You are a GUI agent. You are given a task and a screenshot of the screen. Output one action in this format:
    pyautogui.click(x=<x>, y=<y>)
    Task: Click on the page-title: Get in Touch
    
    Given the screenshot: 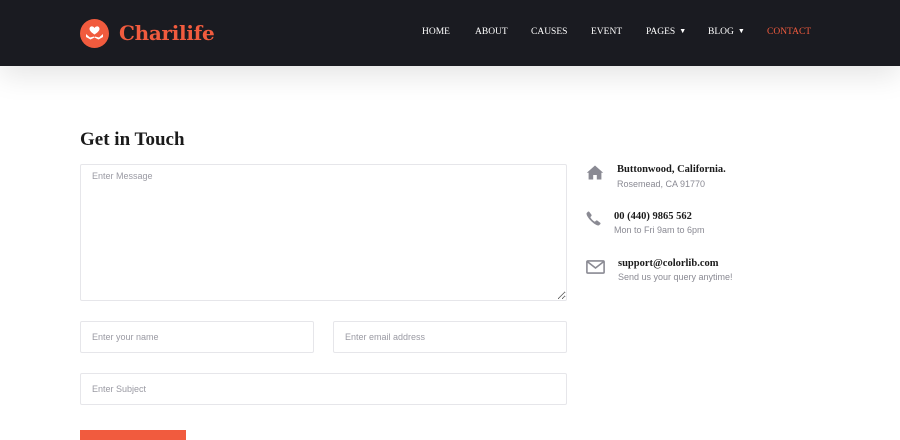 What is the action you would take?
    pyautogui.click(x=132, y=139)
    